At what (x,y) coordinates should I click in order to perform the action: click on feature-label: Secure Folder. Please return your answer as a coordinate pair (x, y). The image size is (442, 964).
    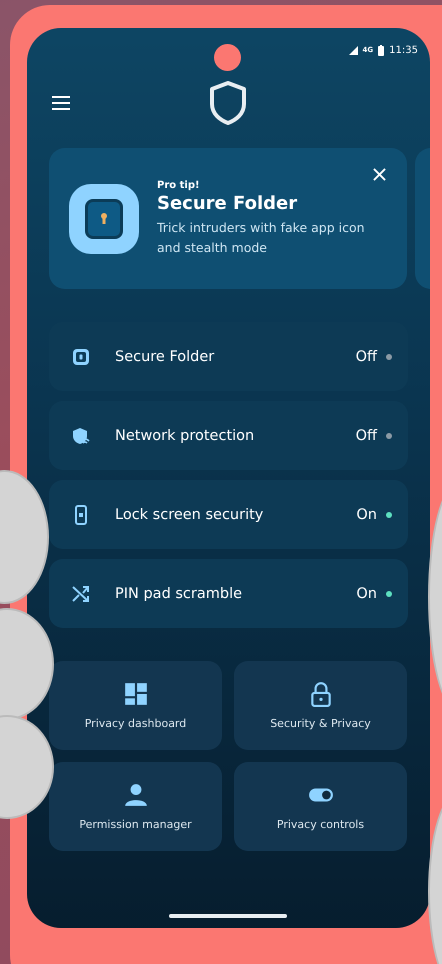
    Looking at the image, I should click on (165, 356).